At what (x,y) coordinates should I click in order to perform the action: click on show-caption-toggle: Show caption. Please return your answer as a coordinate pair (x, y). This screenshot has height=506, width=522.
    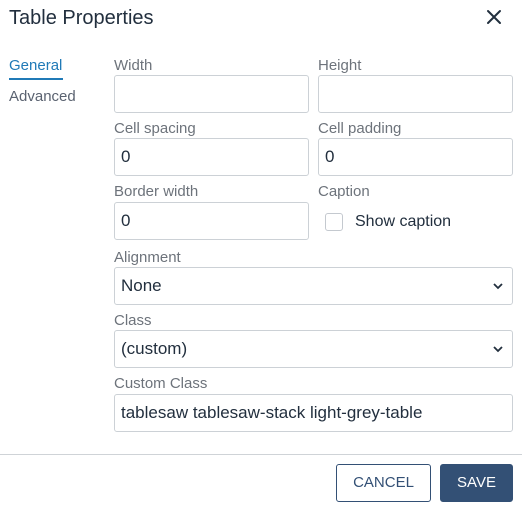
    Looking at the image, I should click on (388, 222).